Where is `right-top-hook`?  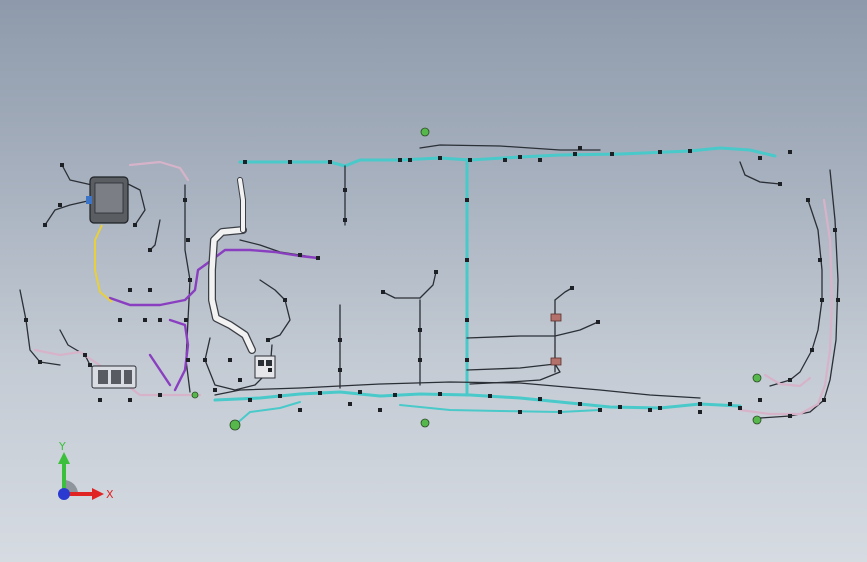 right-top-hook is located at coordinates (760, 173).